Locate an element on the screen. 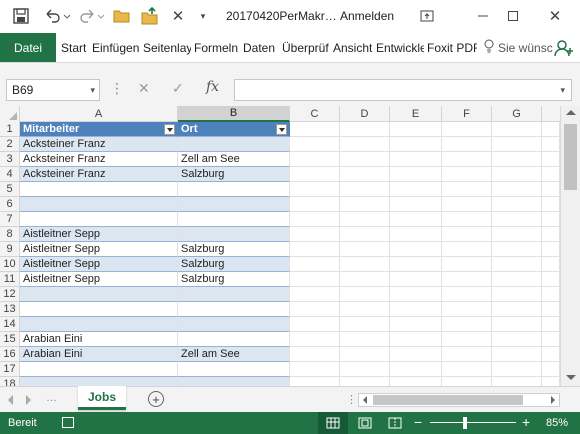  row-header: 13 is located at coordinates (10, 309).